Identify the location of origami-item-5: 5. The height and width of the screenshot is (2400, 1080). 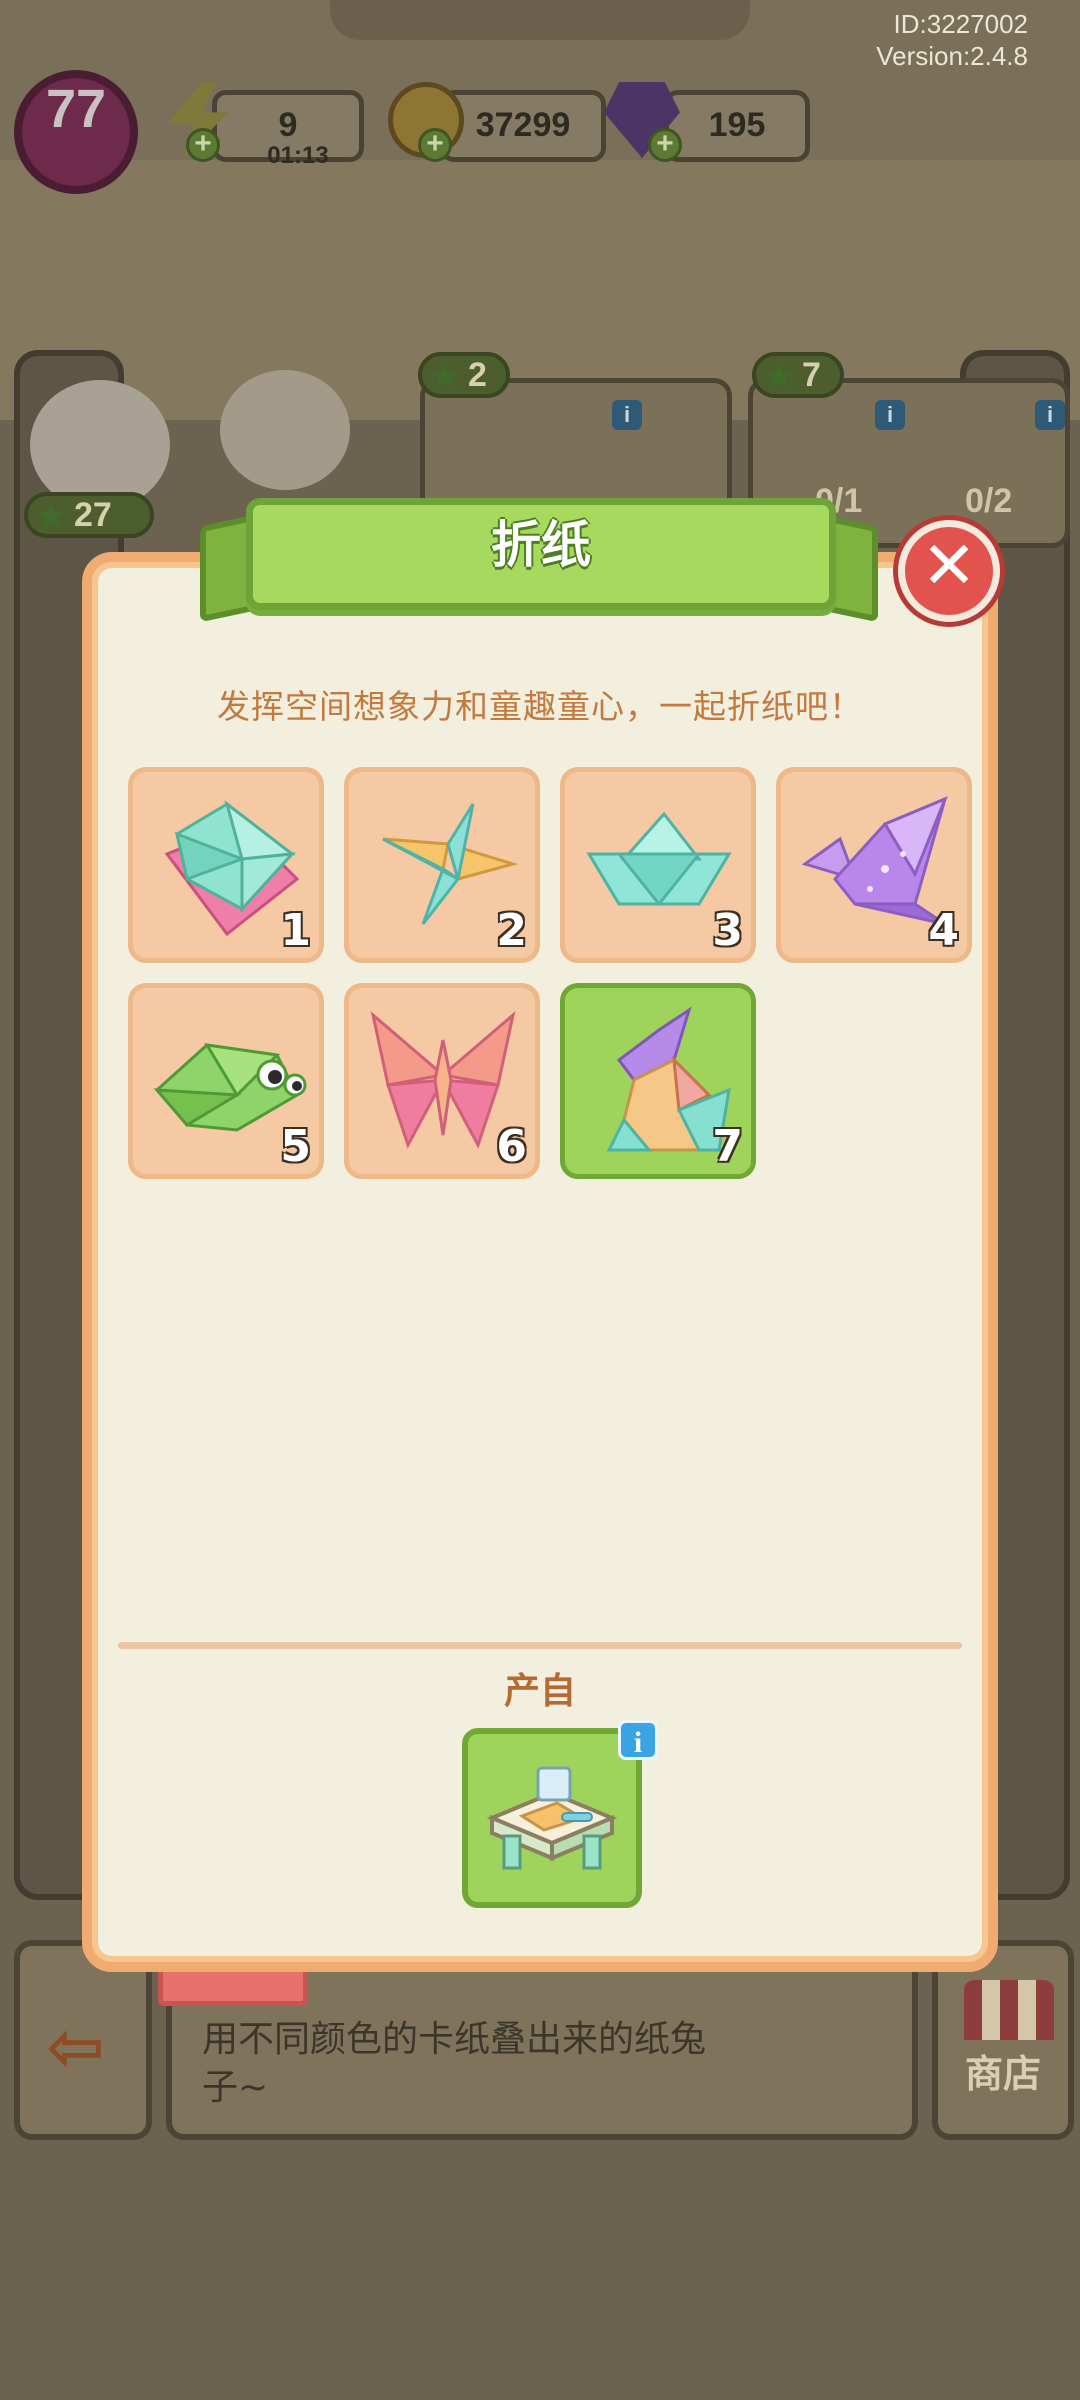
(226, 1081).